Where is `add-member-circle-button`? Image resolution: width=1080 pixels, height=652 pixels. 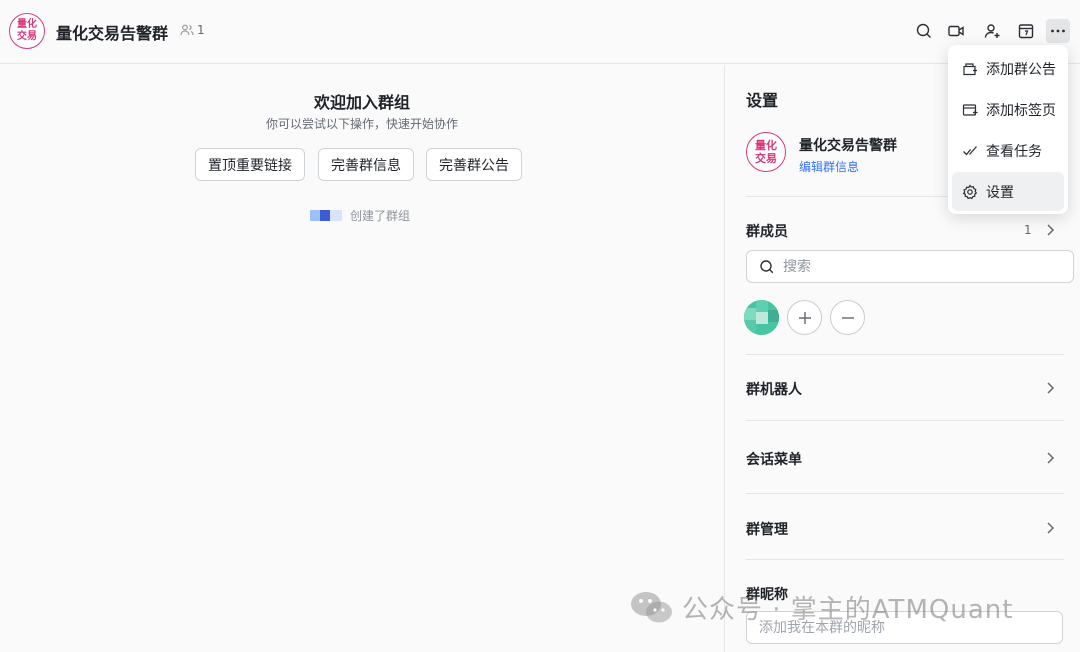 add-member-circle-button is located at coordinates (804, 317).